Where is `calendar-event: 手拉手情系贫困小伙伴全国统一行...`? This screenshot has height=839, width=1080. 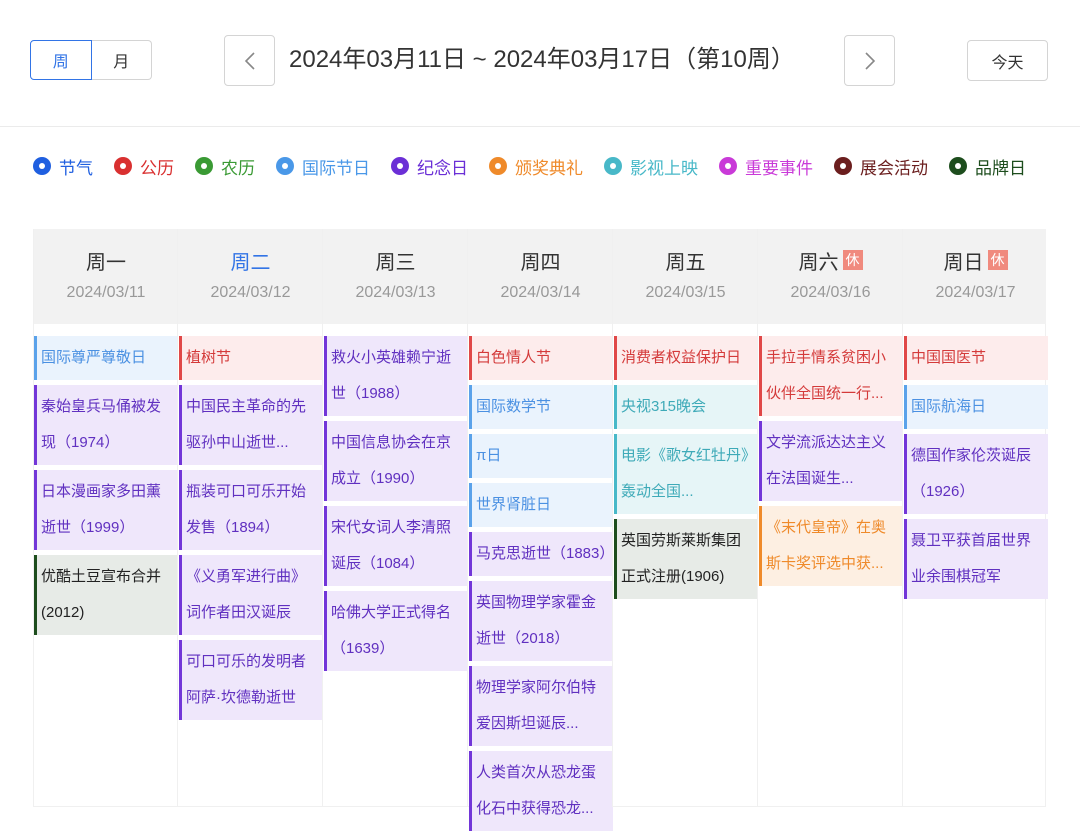
calendar-event: 手拉手情系贫困小伙伴全国统一行... is located at coordinates (831, 376).